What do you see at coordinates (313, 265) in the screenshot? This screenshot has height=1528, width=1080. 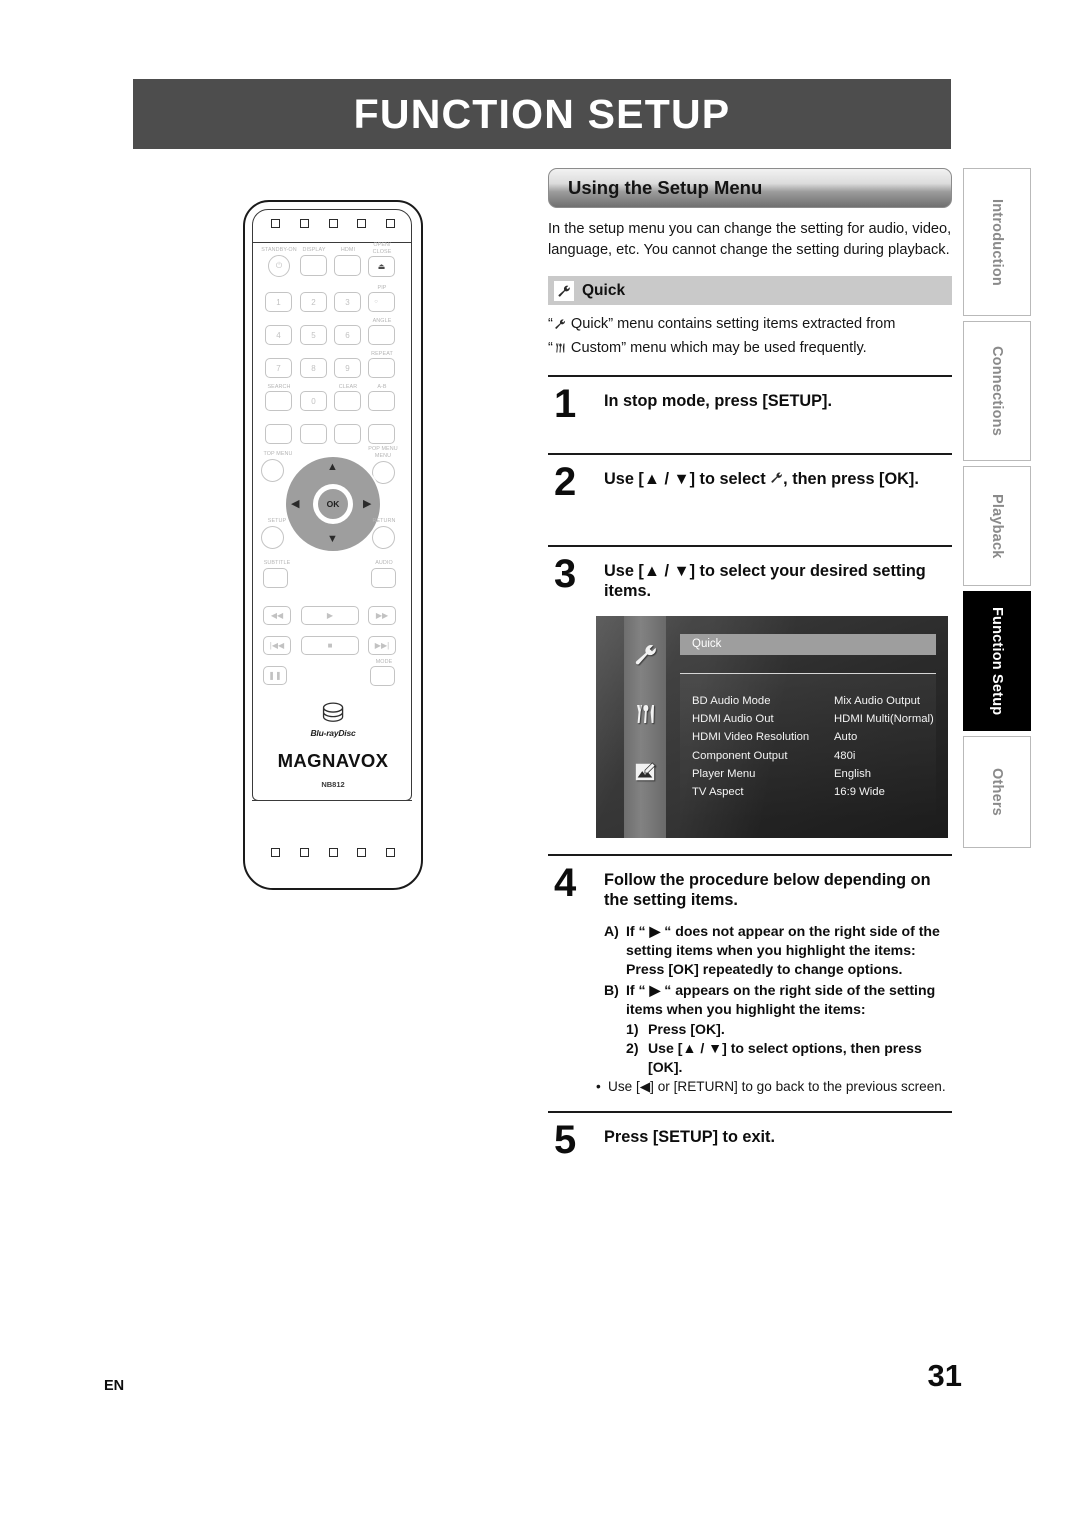 I see `display-button` at bounding box center [313, 265].